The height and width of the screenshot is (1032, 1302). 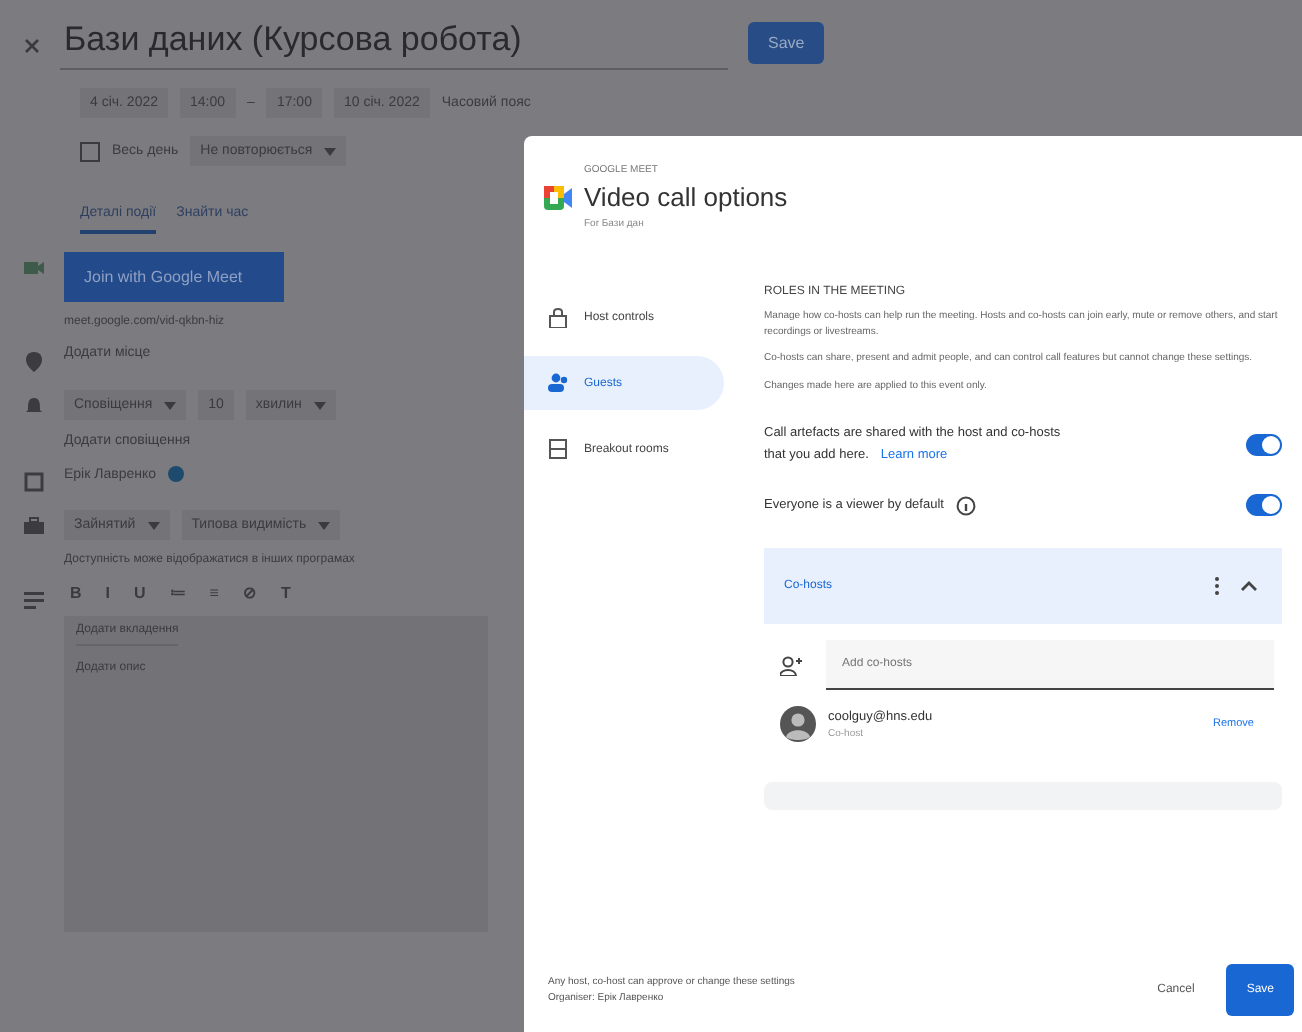 I want to click on format-button: ≔, so click(x=177, y=593).